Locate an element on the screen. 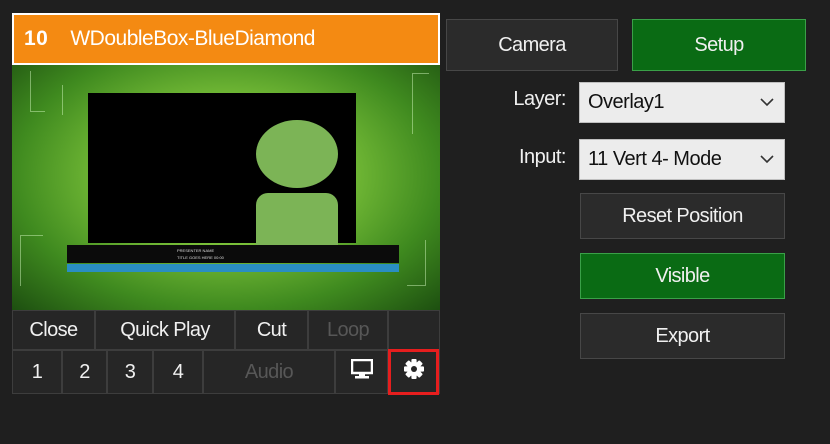 This screenshot has width=830, height=444. tab-setup: Setup is located at coordinates (719, 45).